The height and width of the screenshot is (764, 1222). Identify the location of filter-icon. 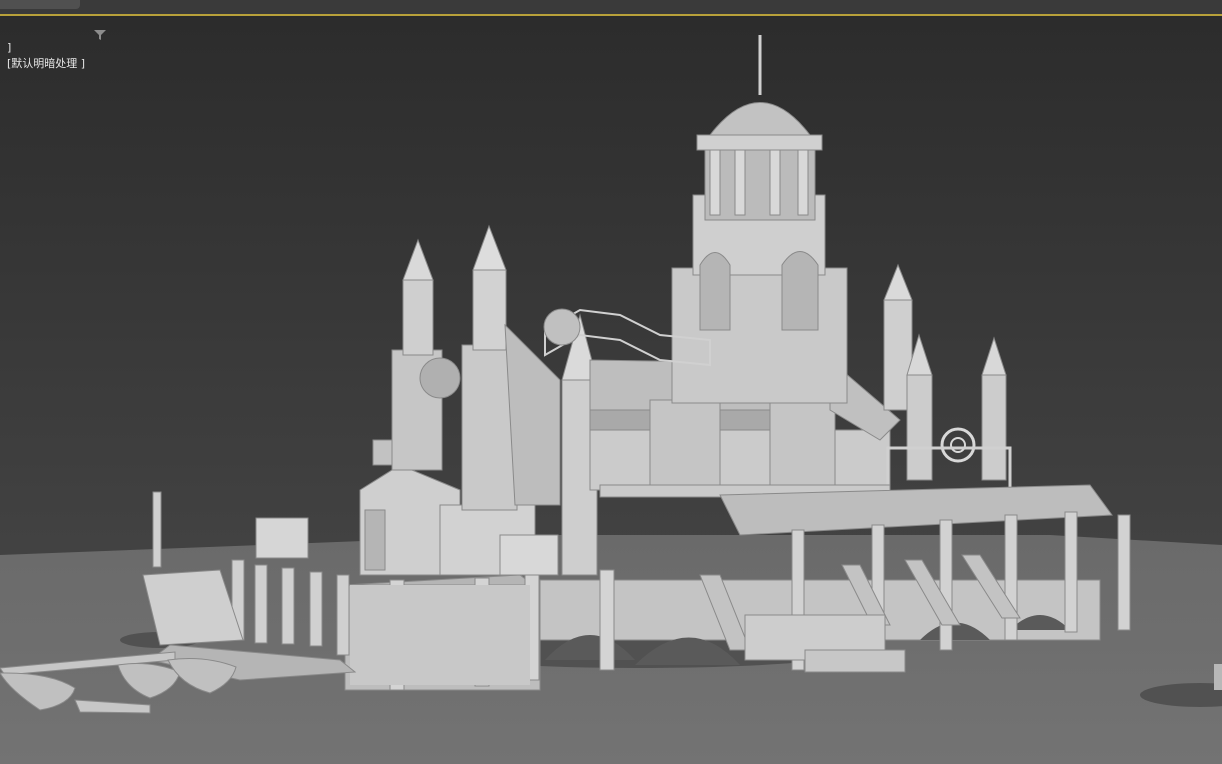
(100, 33).